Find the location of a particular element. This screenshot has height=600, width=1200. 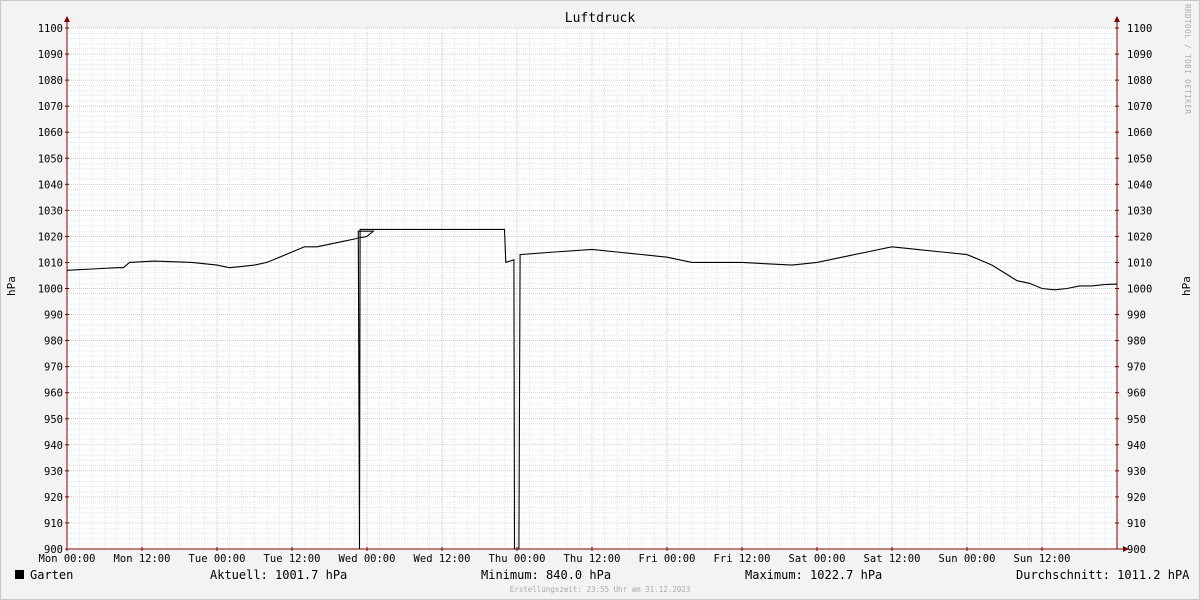

x-tick-label: Tue 12:00 is located at coordinates (292, 559).